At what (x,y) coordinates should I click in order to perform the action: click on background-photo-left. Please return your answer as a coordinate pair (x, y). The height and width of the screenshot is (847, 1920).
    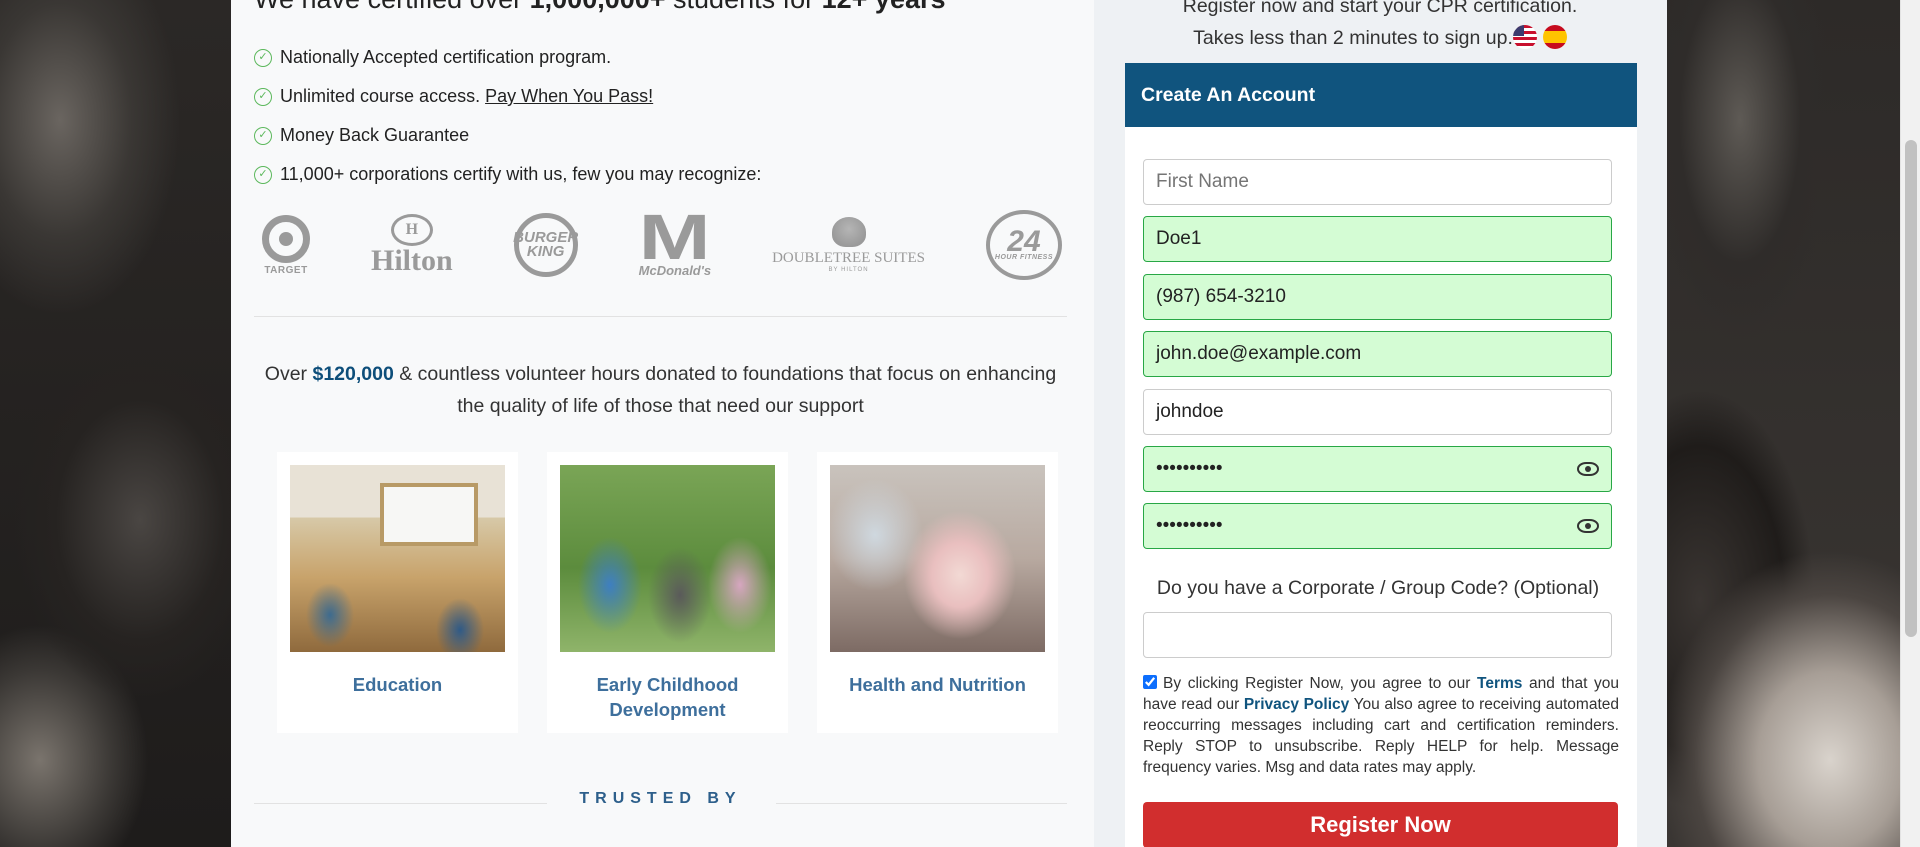
    Looking at the image, I should click on (115, 423).